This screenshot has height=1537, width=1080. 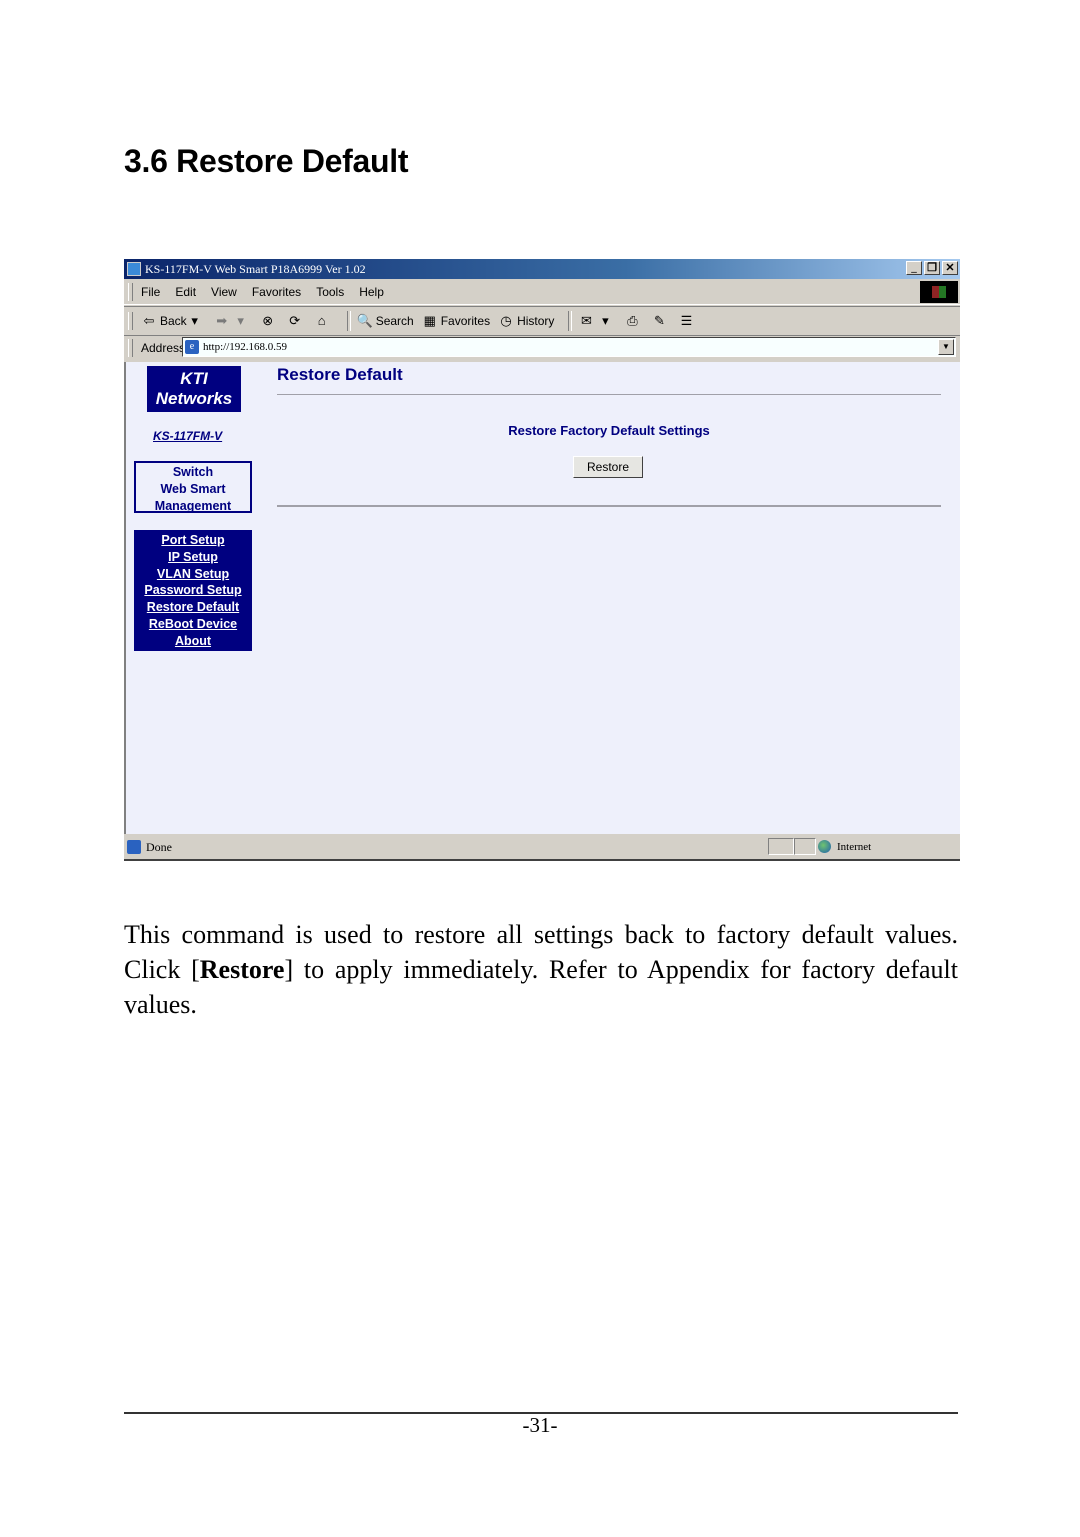 I want to click on favorites-button: ▦ Favorites, so click(x=456, y=321).